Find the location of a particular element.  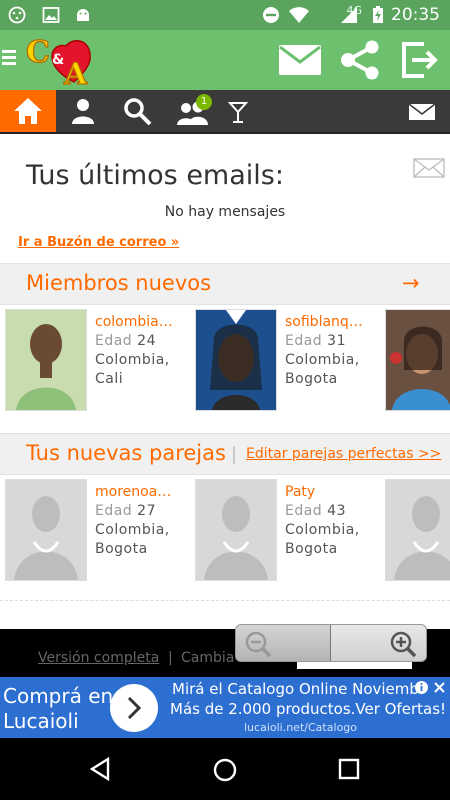

member-age: 24 is located at coordinates (146, 341).